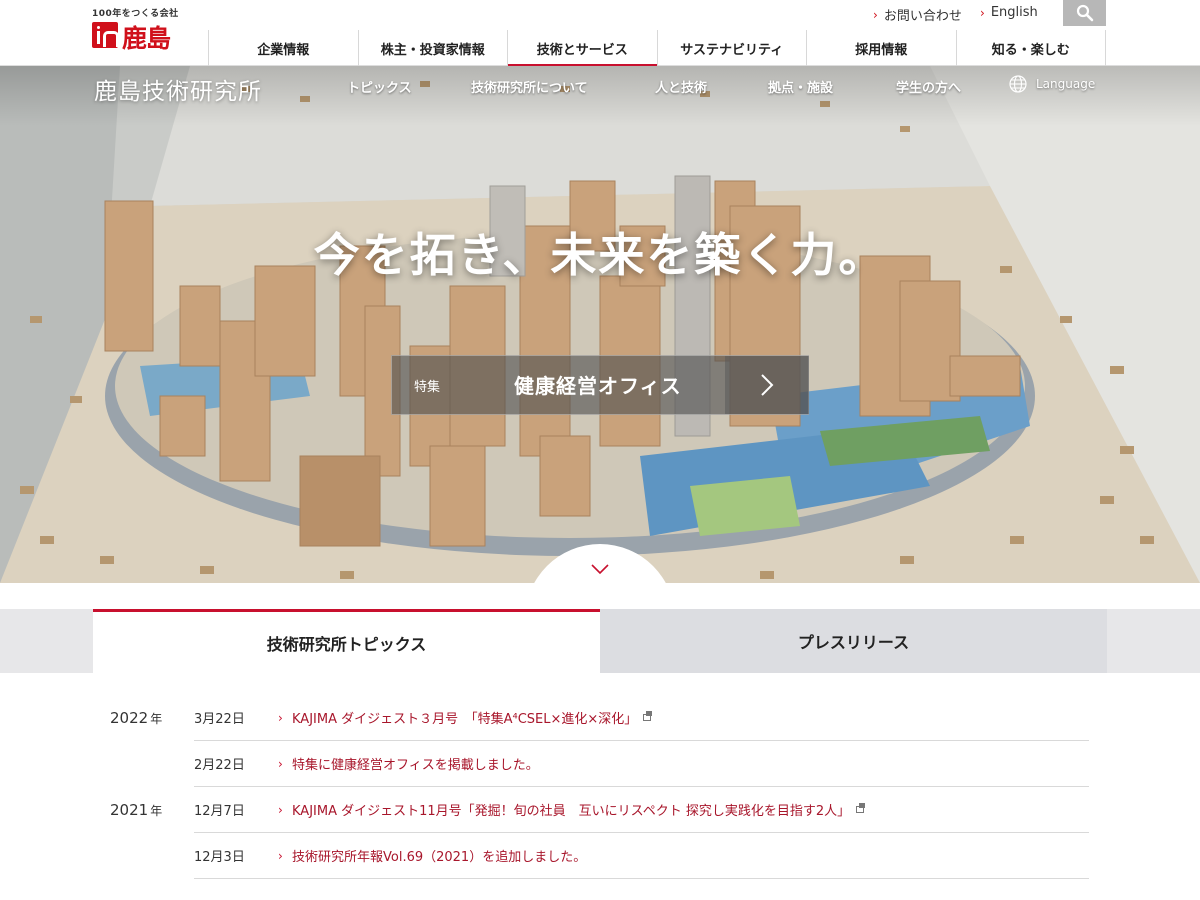 Image resolution: width=1200 pixels, height=900 pixels. Describe the element at coordinates (1018, 84) in the screenshot. I see `globe-icon` at that location.